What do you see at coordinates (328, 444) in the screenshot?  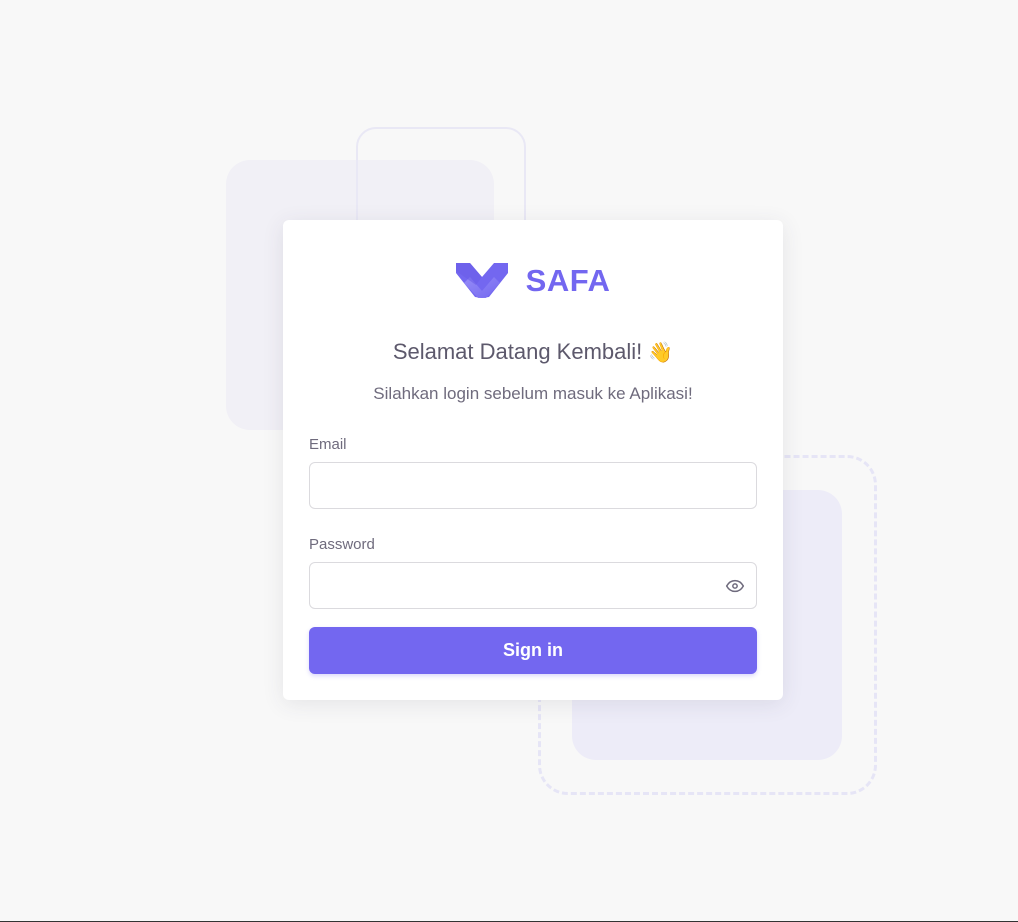 I see `email-label: Email` at bounding box center [328, 444].